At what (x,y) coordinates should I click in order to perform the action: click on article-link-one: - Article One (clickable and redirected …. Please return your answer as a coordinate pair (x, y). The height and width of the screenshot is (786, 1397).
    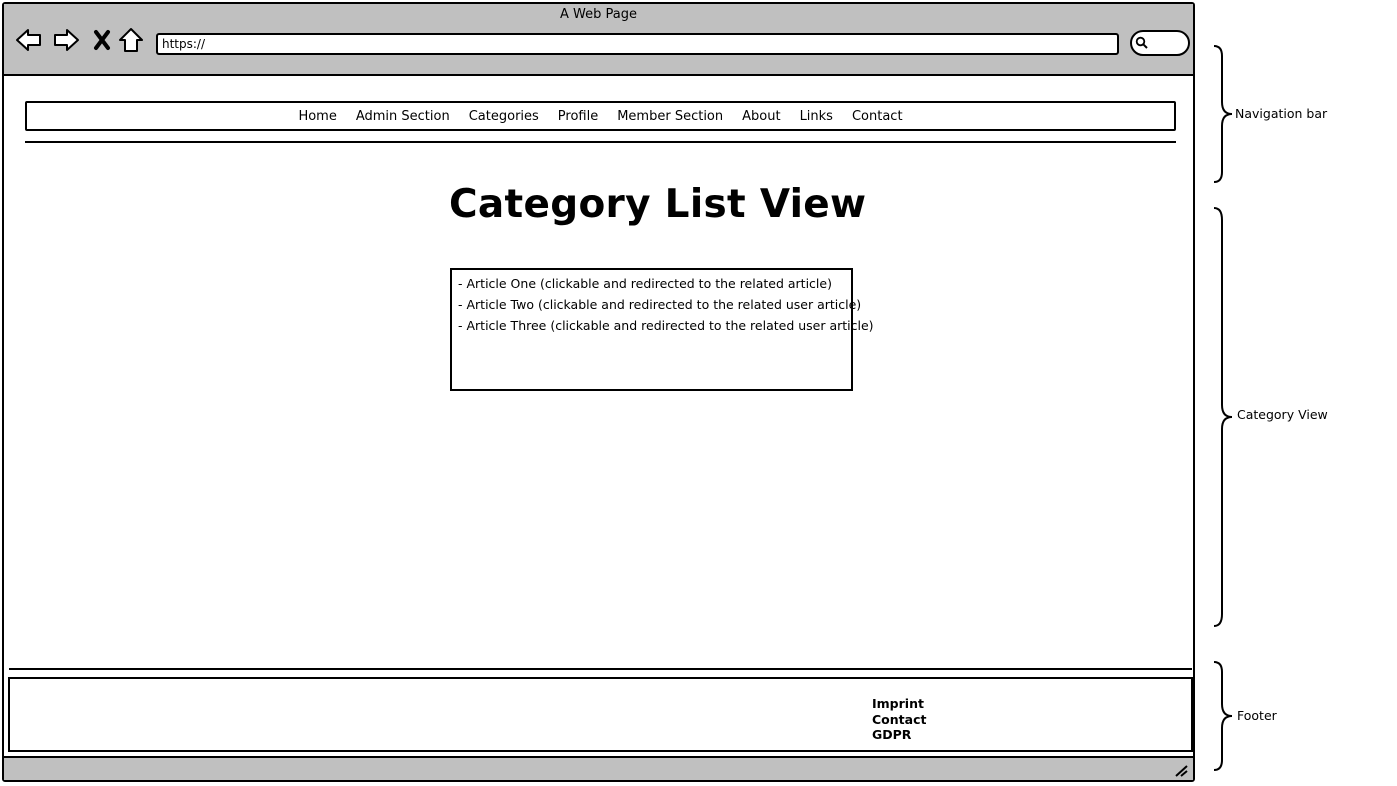
    Looking at the image, I should click on (654, 283).